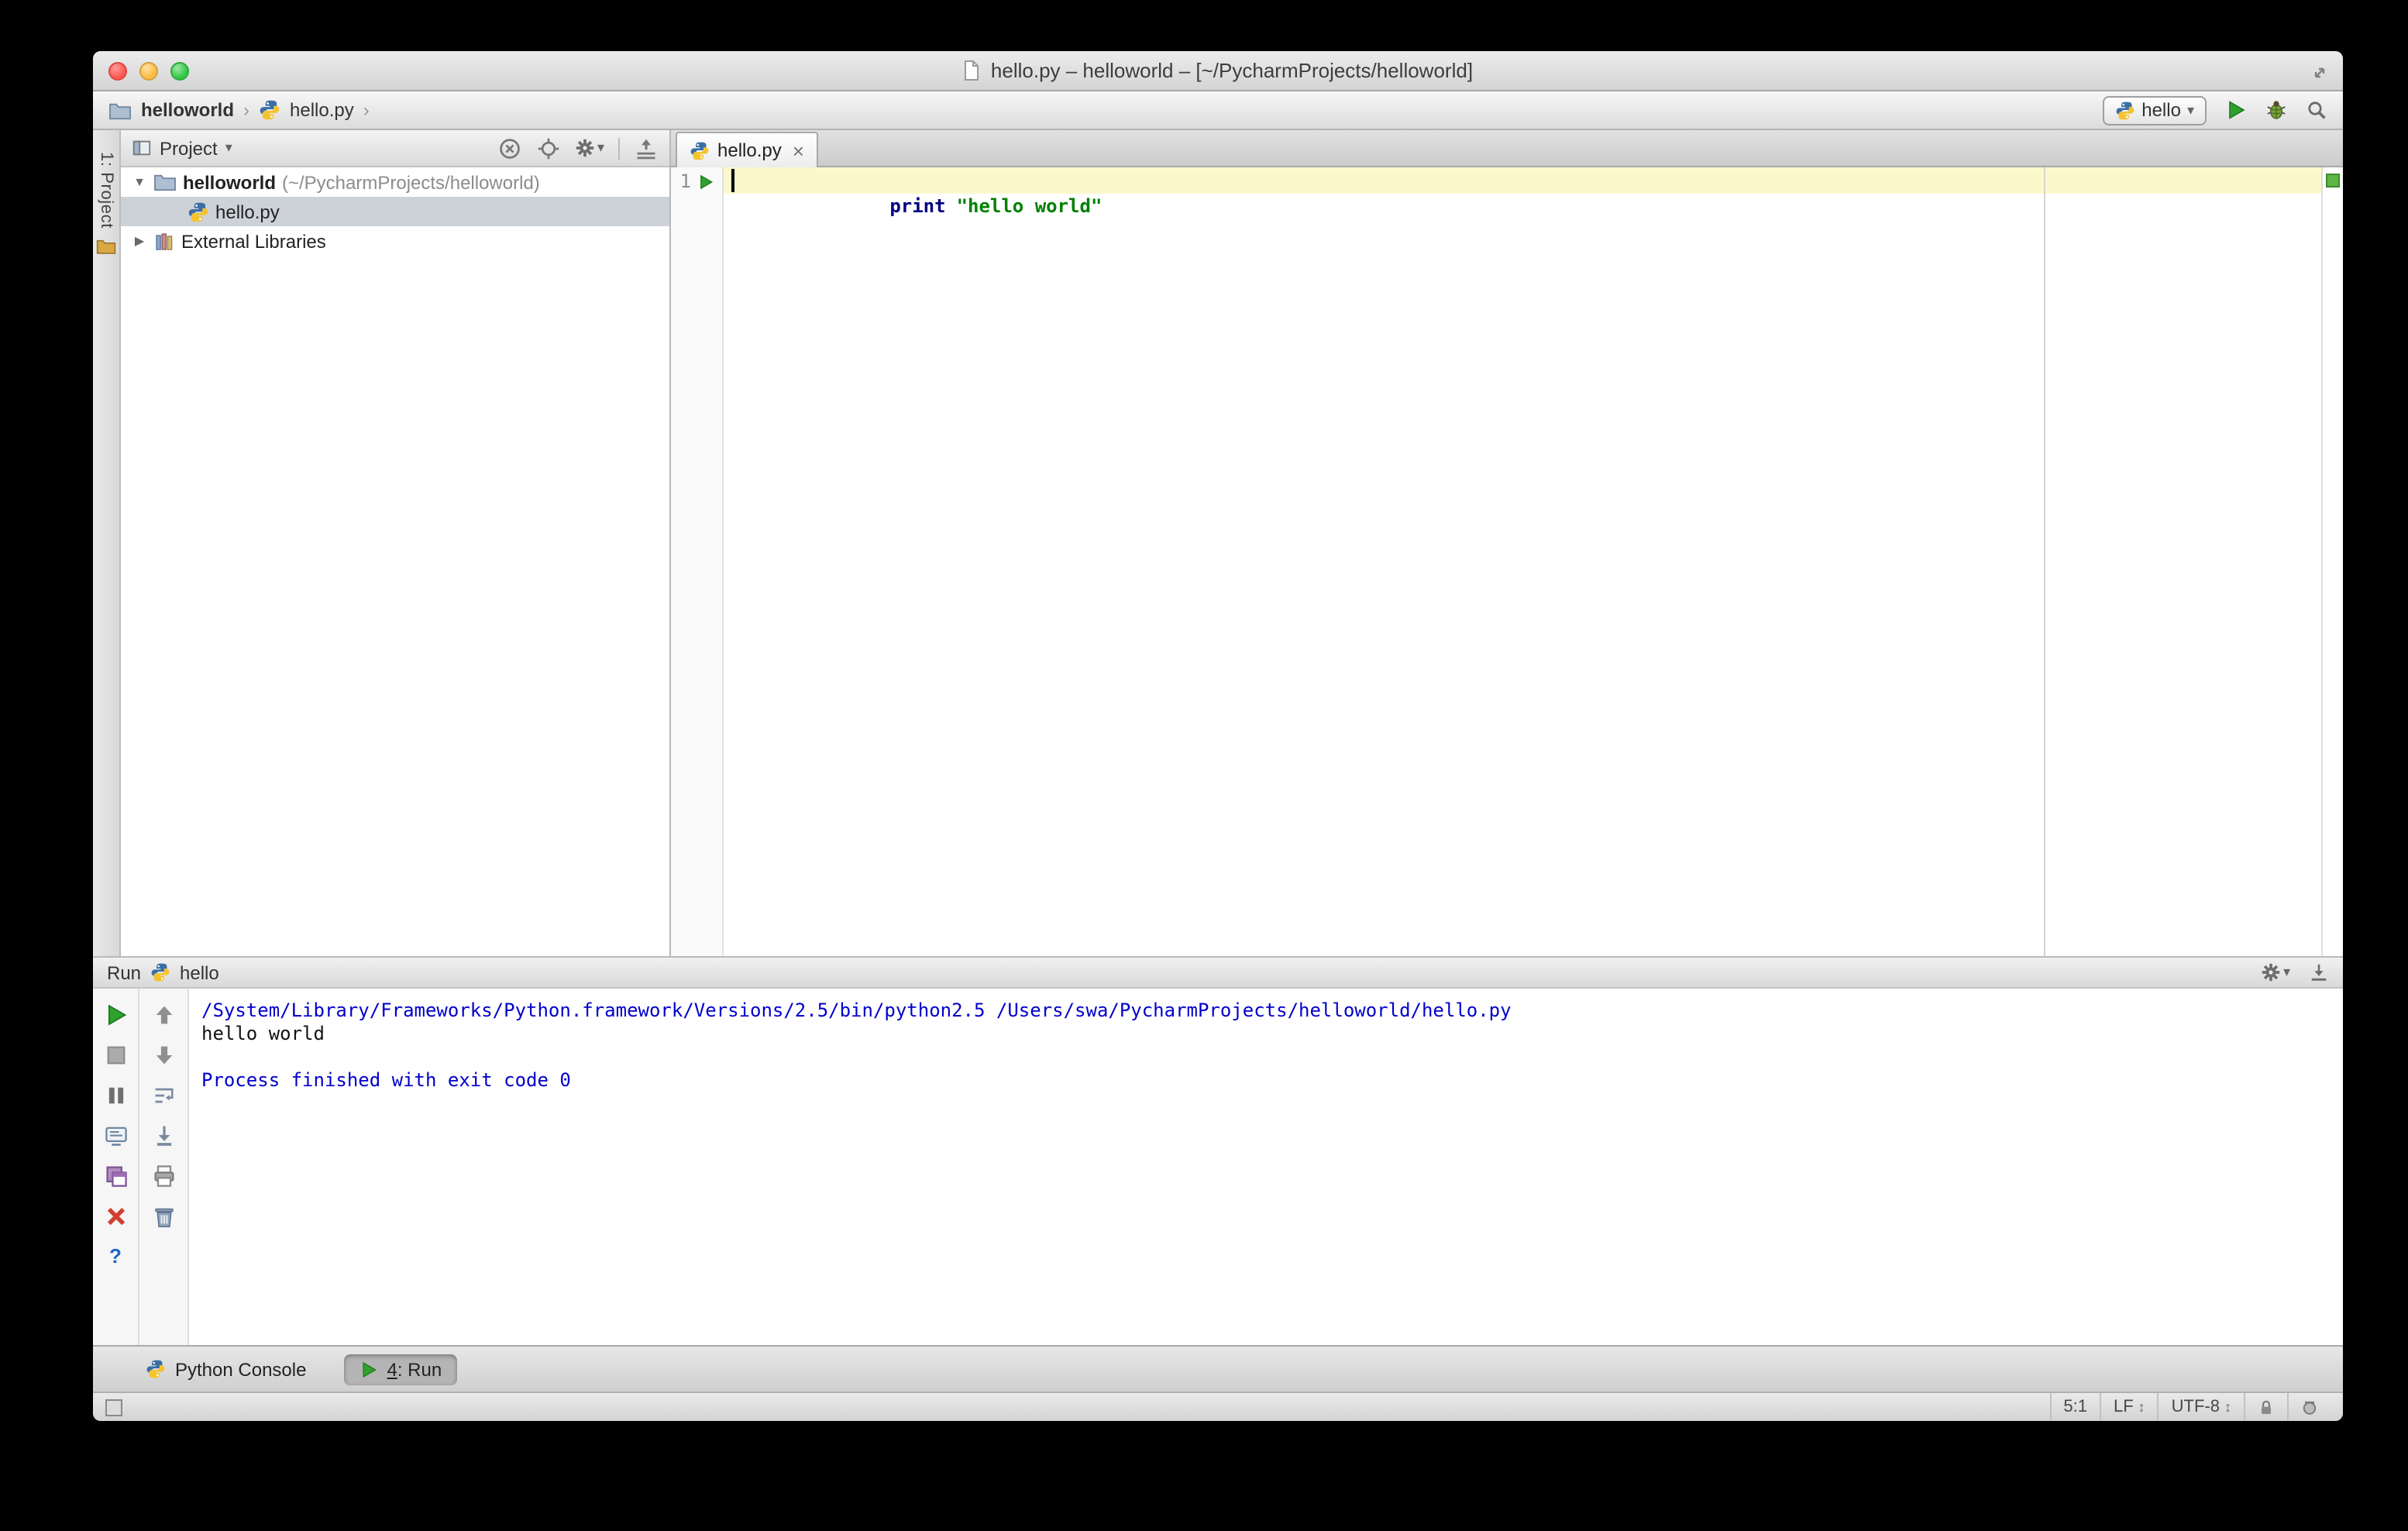  What do you see at coordinates (511, 148) in the screenshot?
I see `close-circle-icon` at bounding box center [511, 148].